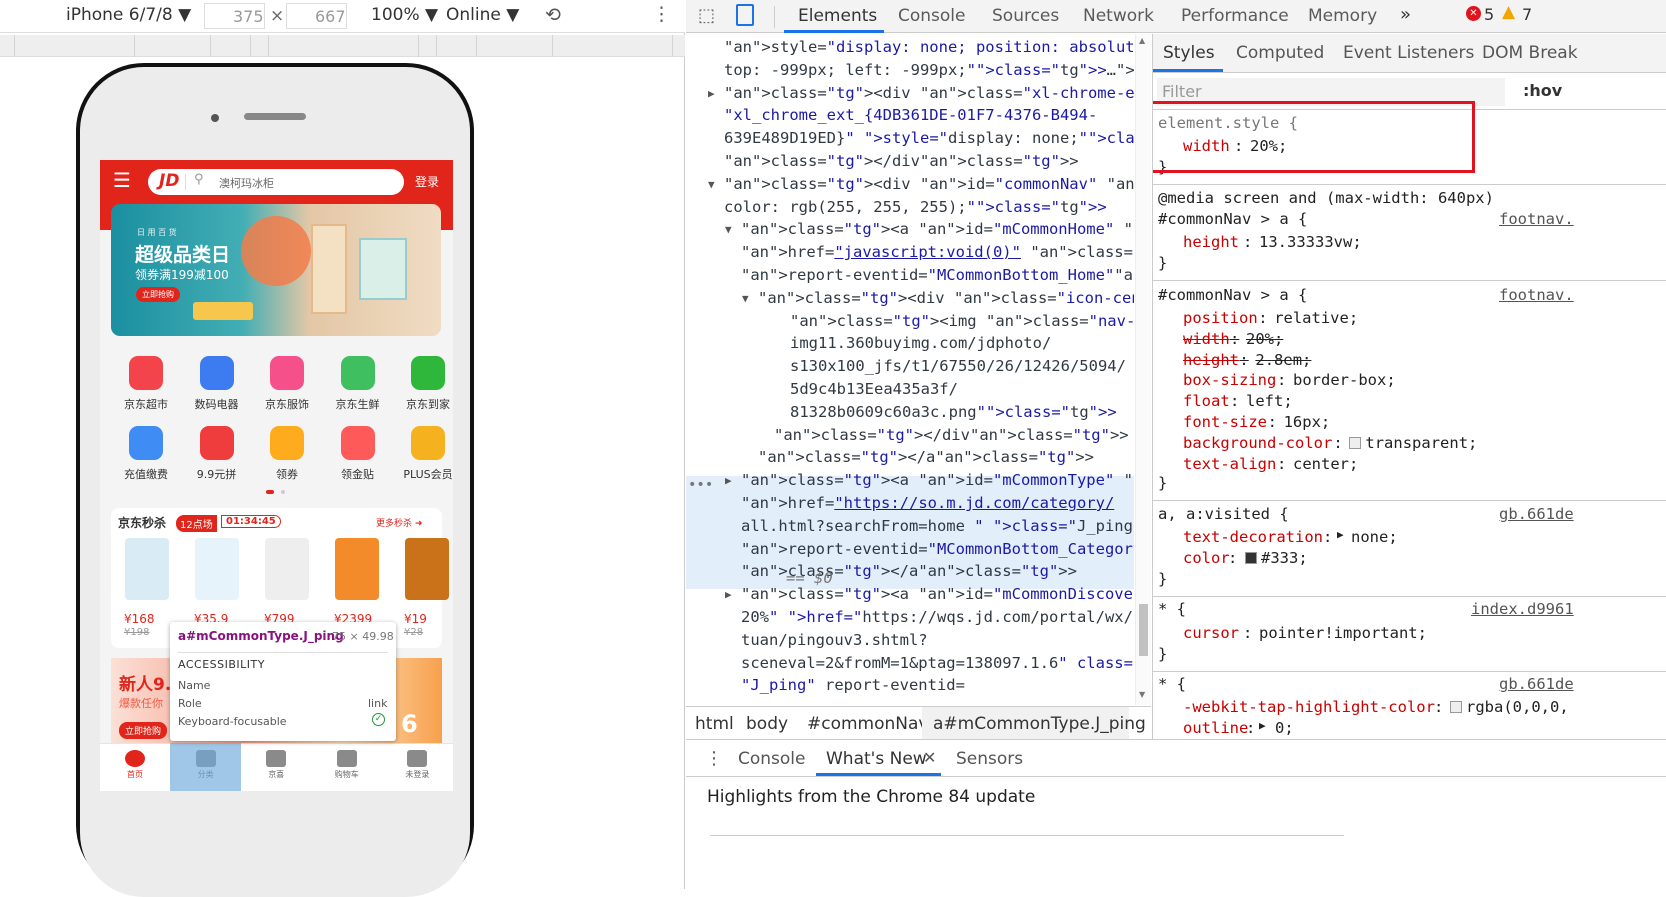 Image resolution: width=1666 pixels, height=897 pixels. I want to click on breadcrumb-html: html, so click(714, 724).